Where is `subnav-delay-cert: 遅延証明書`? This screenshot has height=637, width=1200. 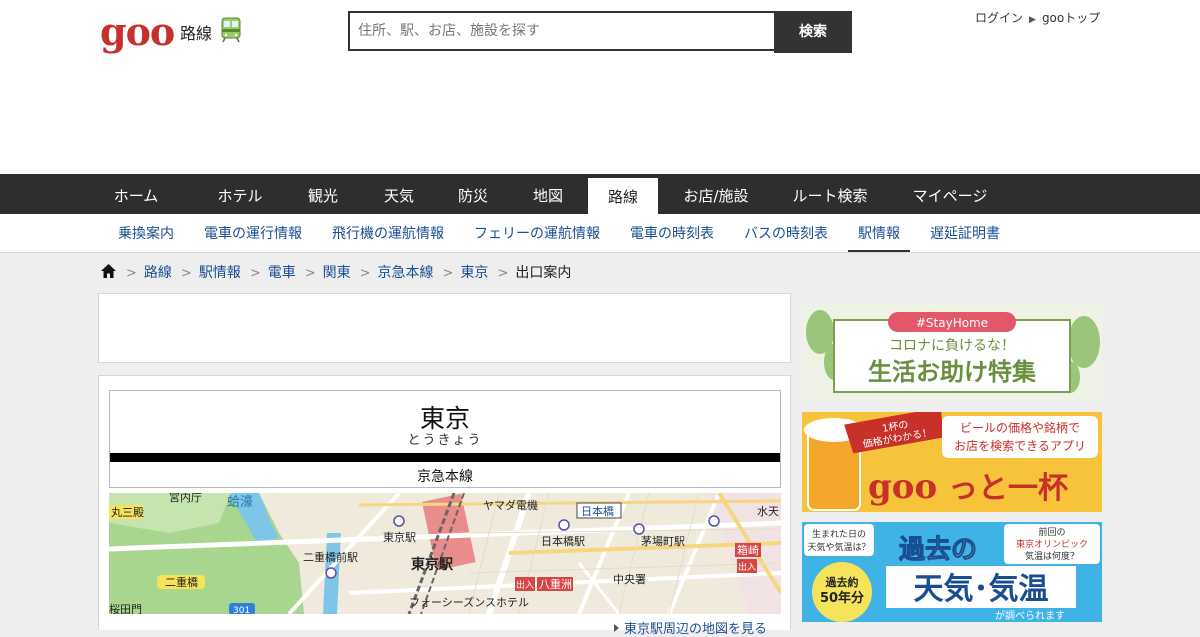
subnav-delay-cert: 遅延証明書 is located at coordinates (965, 232).